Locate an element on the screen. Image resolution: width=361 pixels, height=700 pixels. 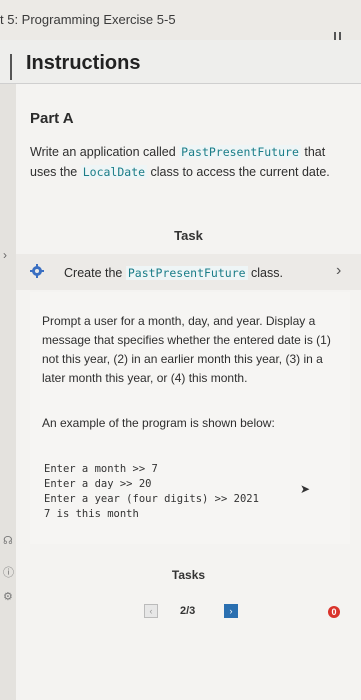
task-row-suffix: class. is located at coordinates (265, 273).